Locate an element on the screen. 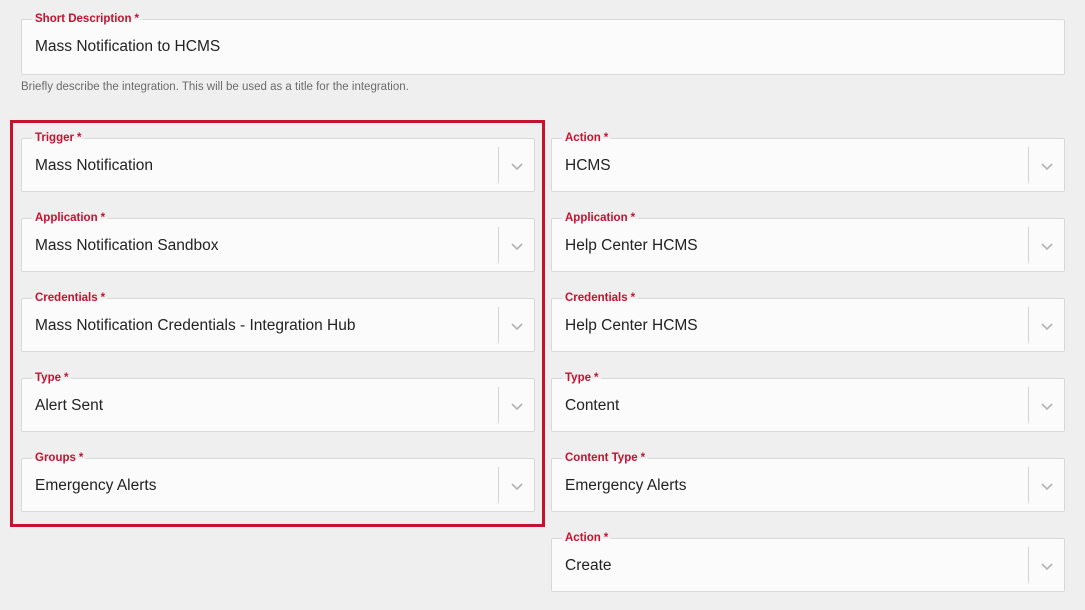 The image size is (1085, 610). content-type-value: Emergency Alerts is located at coordinates (626, 485).